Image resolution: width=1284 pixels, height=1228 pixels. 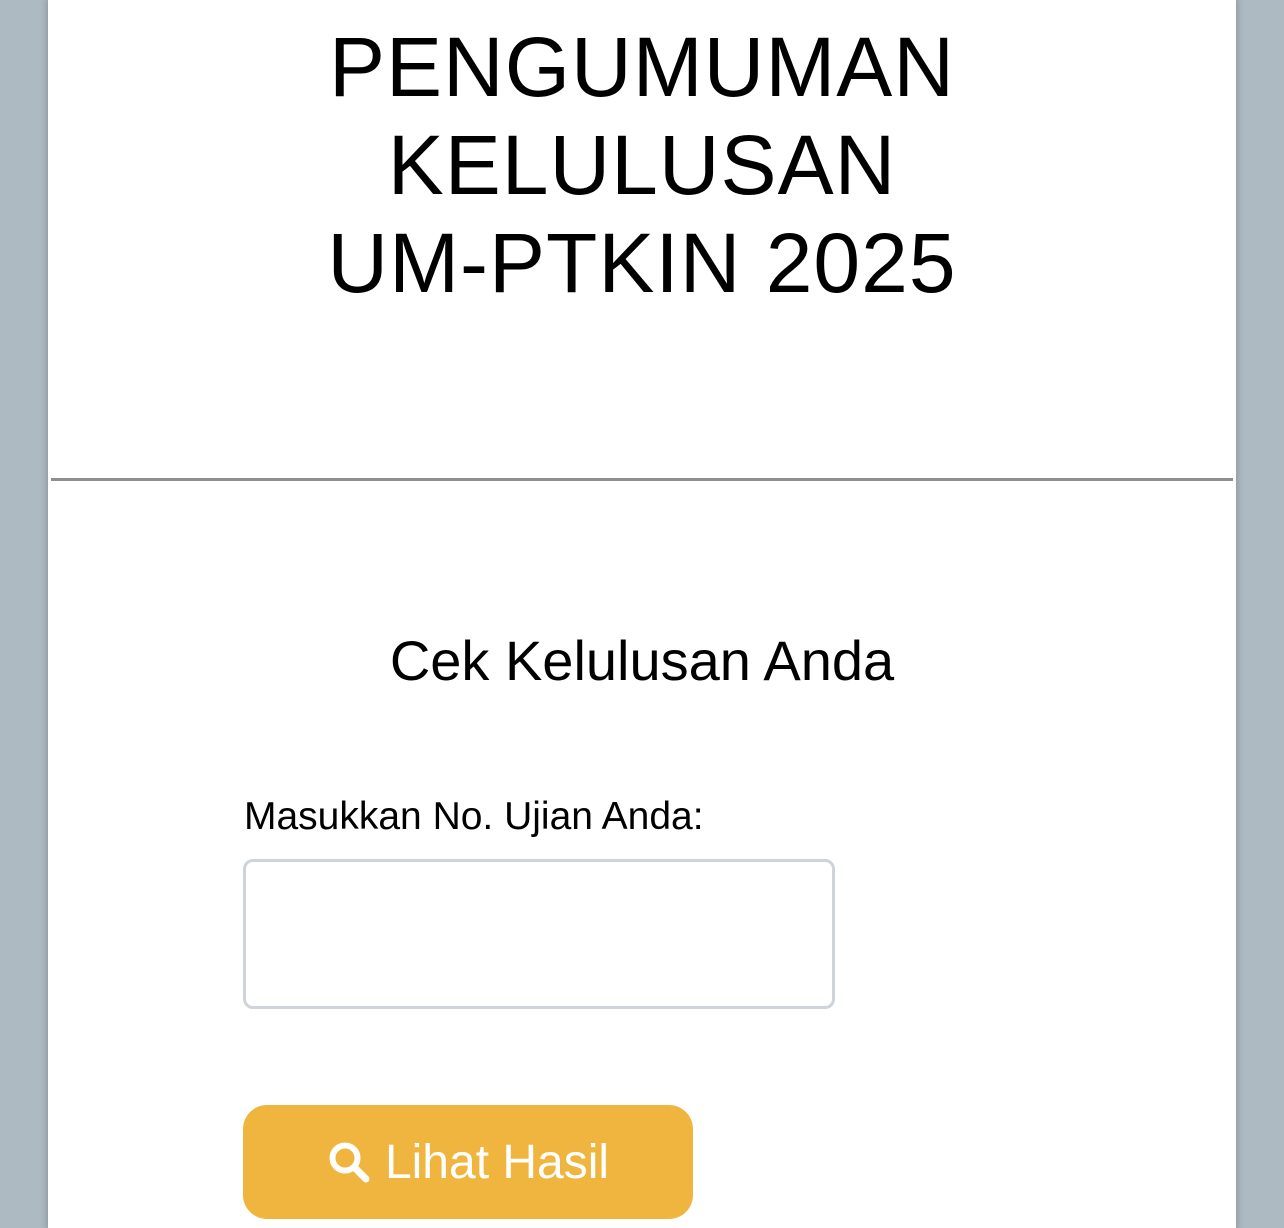 What do you see at coordinates (474, 816) in the screenshot?
I see `exam-number-label: Masukkan No. Ujian Anda:` at bounding box center [474, 816].